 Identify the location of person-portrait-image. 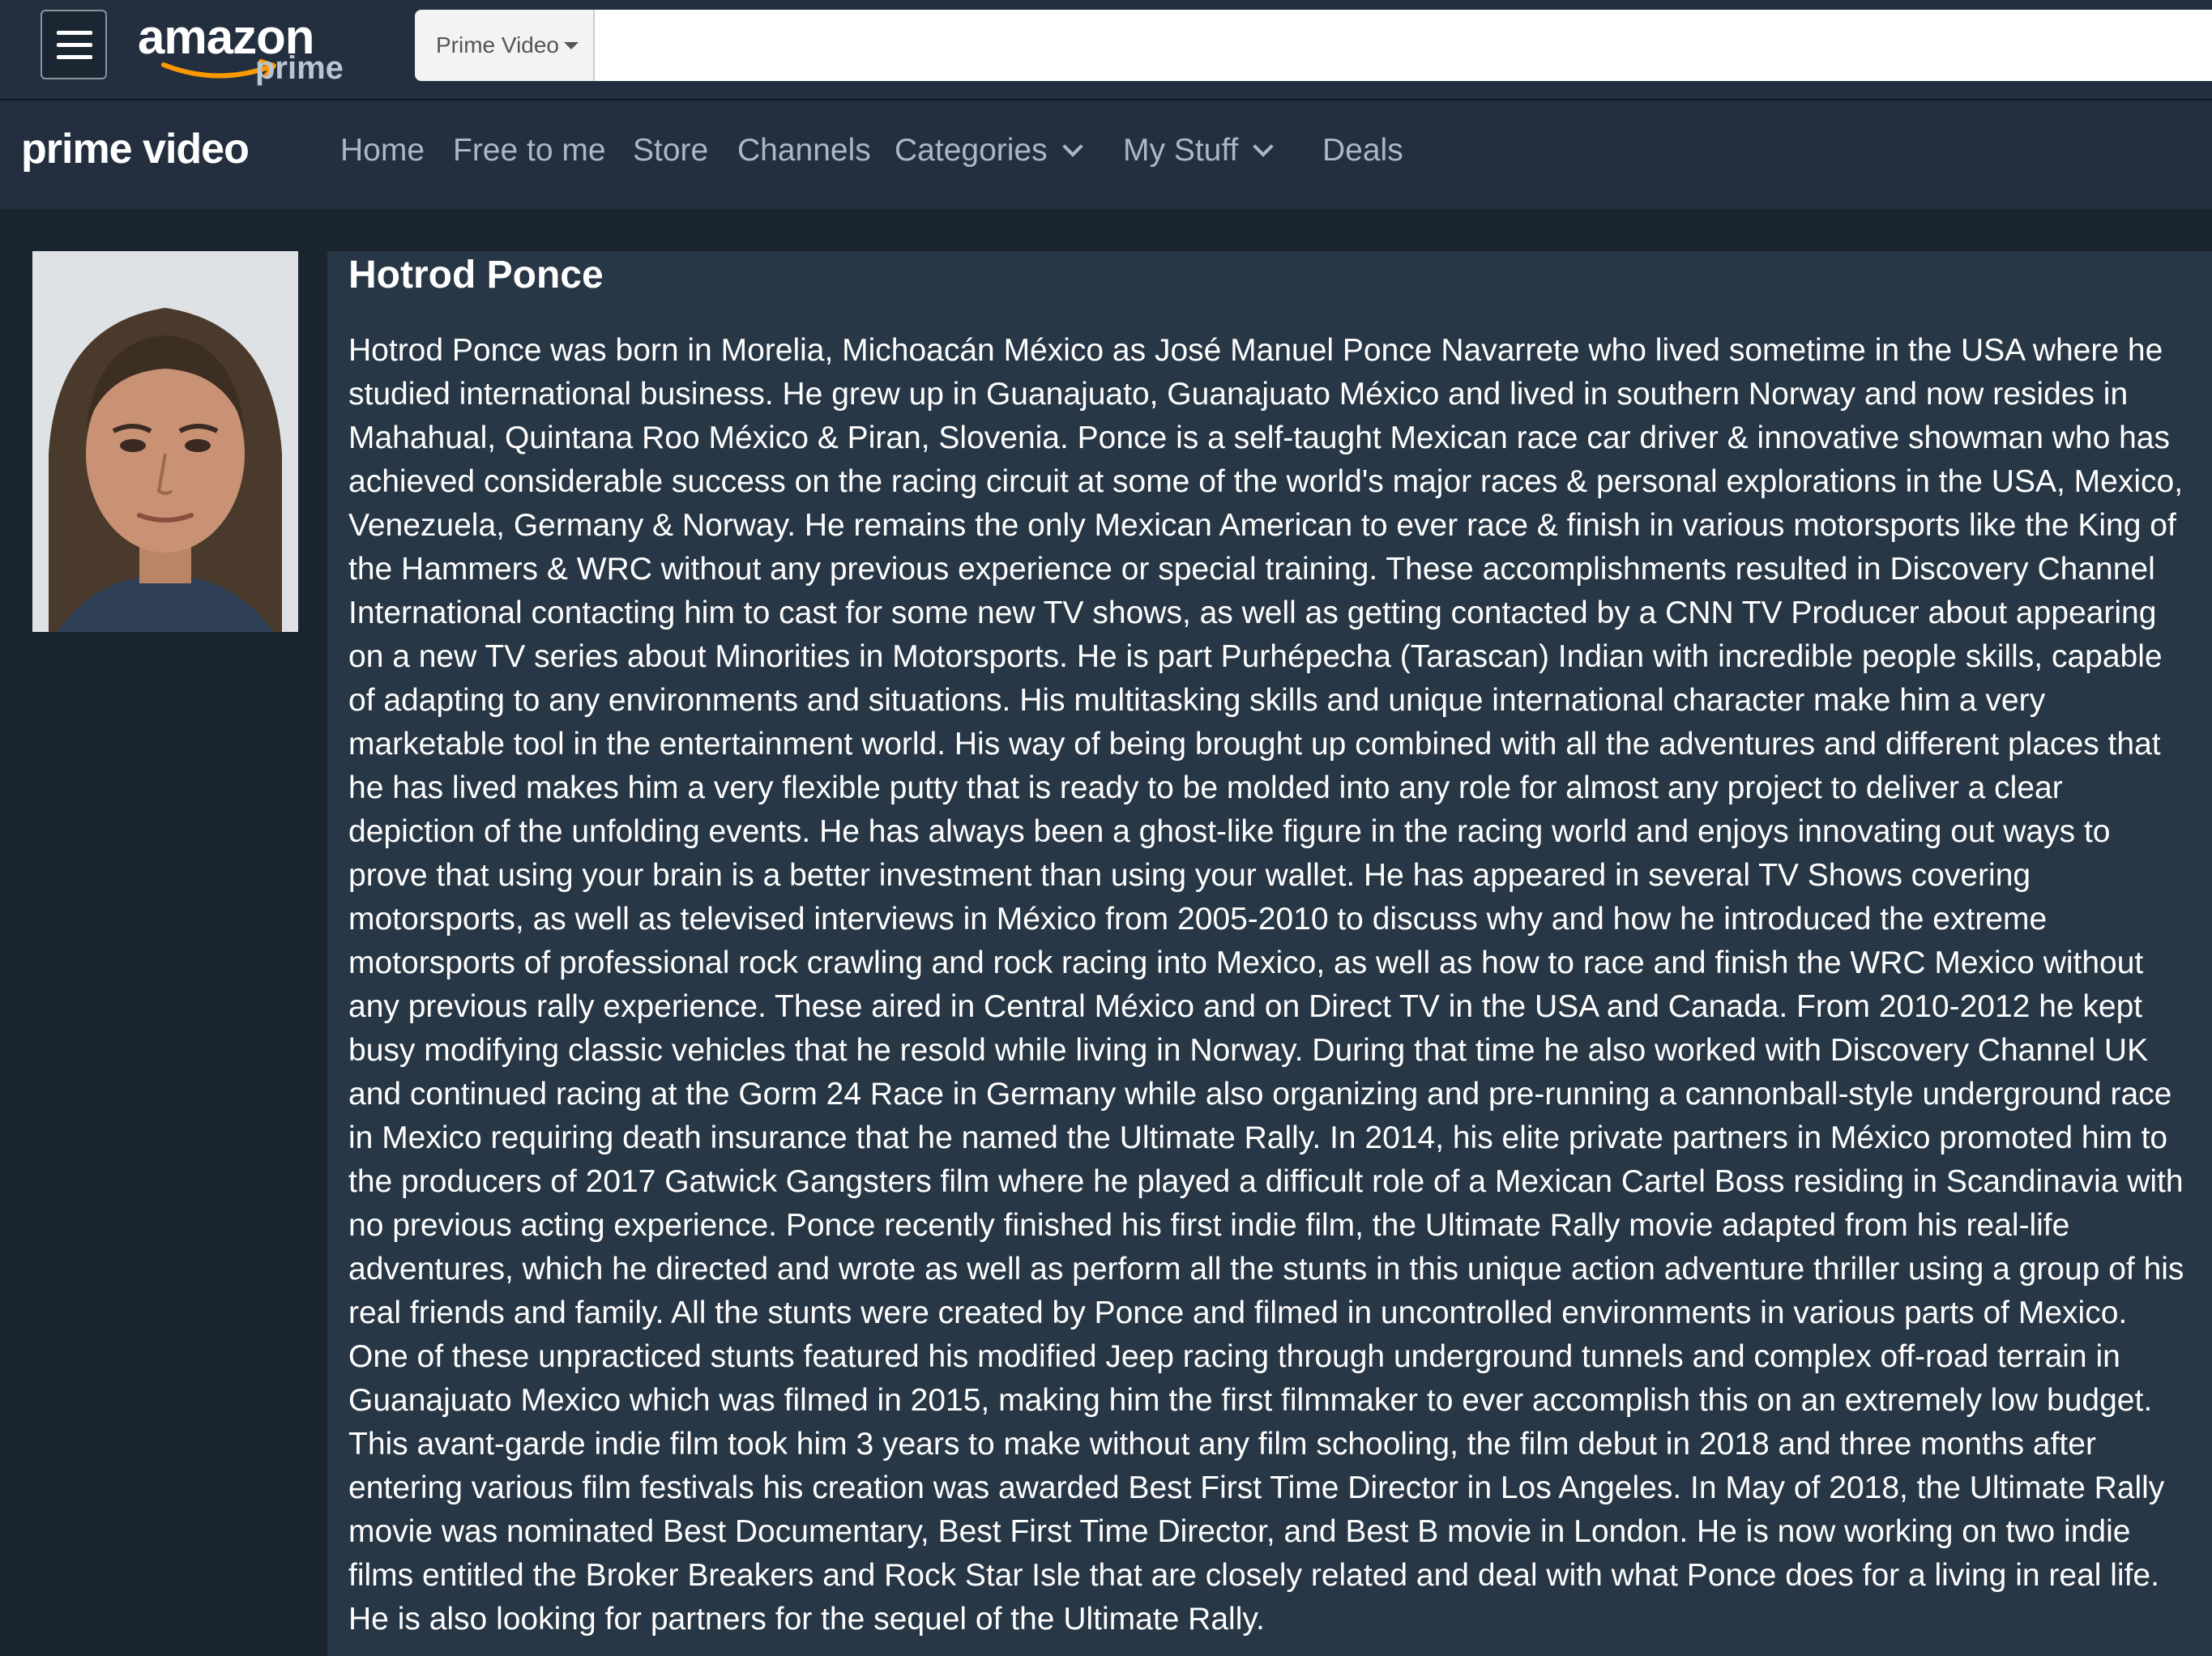
(165, 441).